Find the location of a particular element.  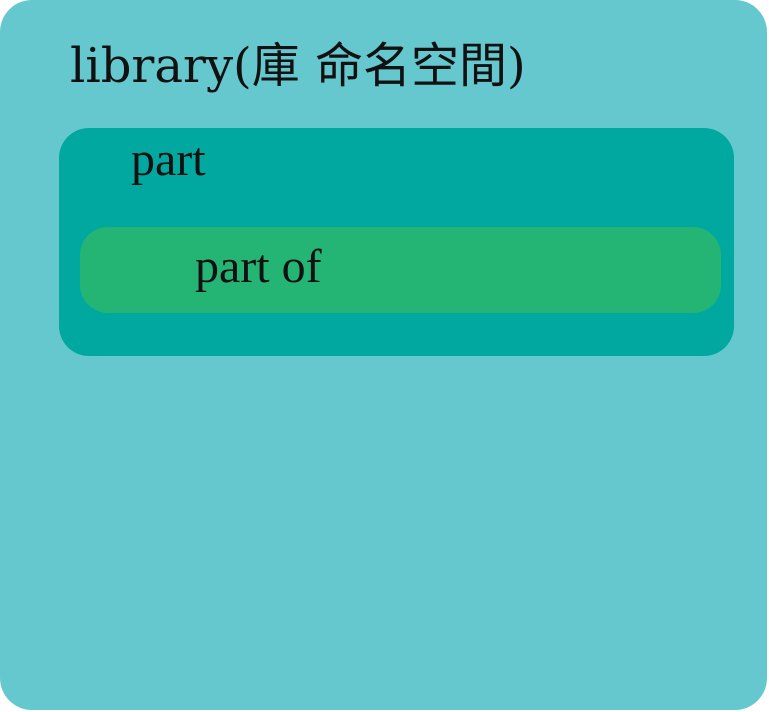

library-namespace-title: library(庫 命名空間) is located at coordinates (298, 66).